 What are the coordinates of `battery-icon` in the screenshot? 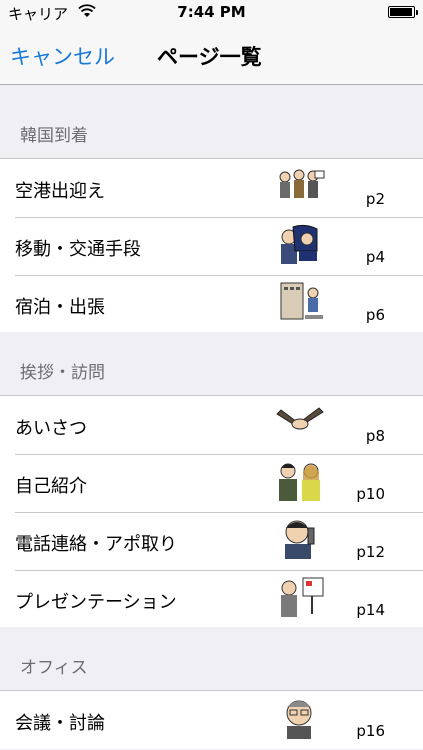 It's located at (403, 12).